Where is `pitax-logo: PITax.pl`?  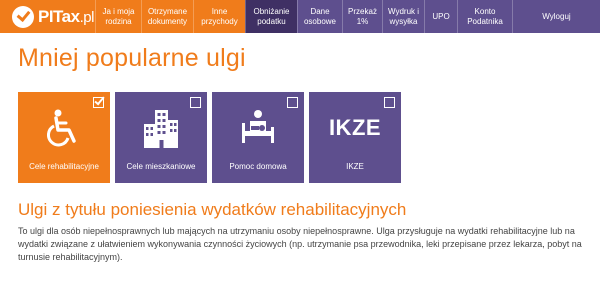
pitax-logo: PITax.pl is located at coordinates (47, 16).